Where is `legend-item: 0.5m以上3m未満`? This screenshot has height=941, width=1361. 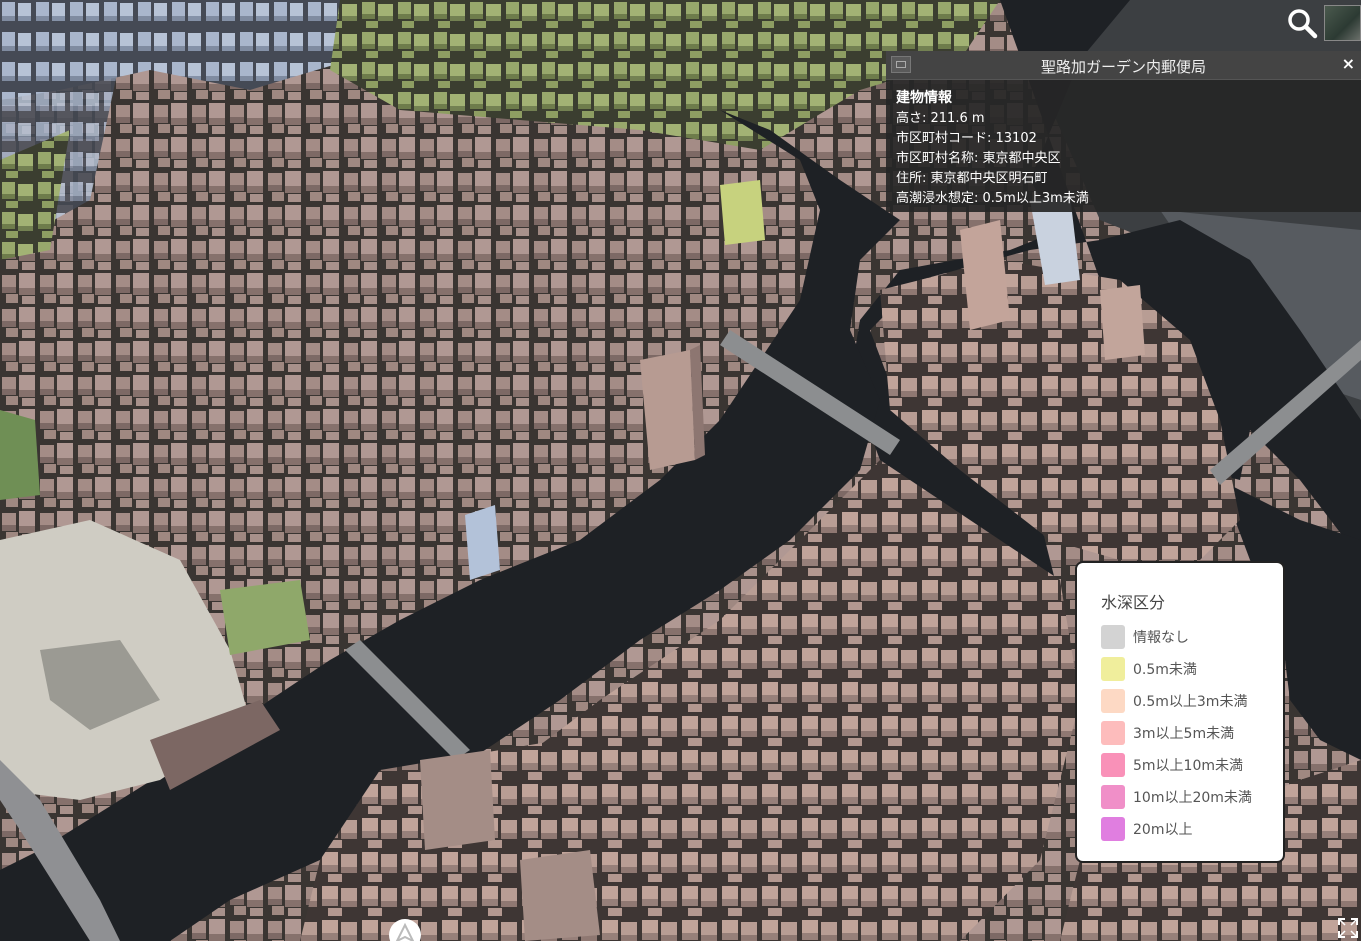
legend-item: 0.5m以上3m未満 is located at coordinates (1192, 701).